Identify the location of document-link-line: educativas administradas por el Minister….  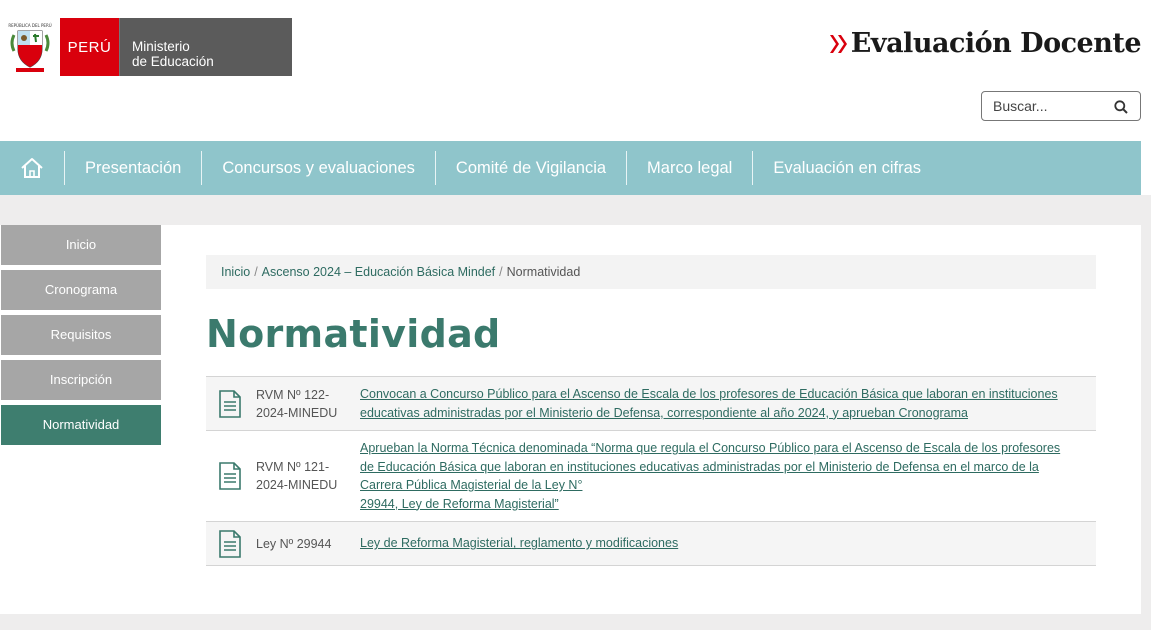
(718, 413).